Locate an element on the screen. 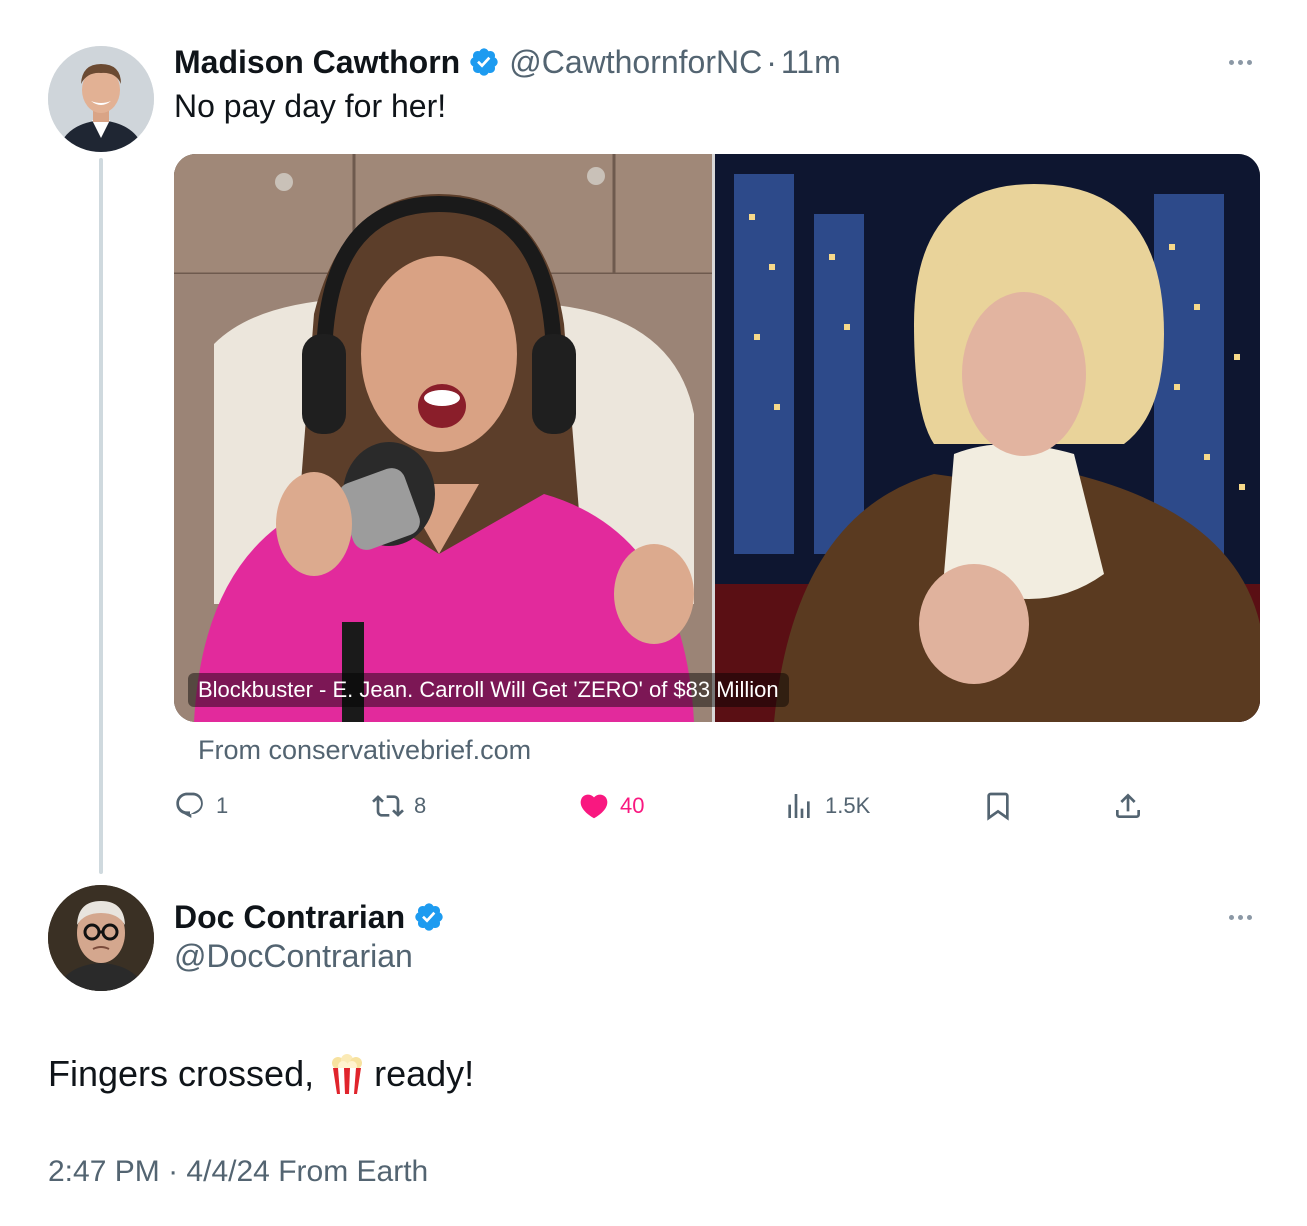  card-source-link: From conservativebrief.com is located at coordinates (364, 750).